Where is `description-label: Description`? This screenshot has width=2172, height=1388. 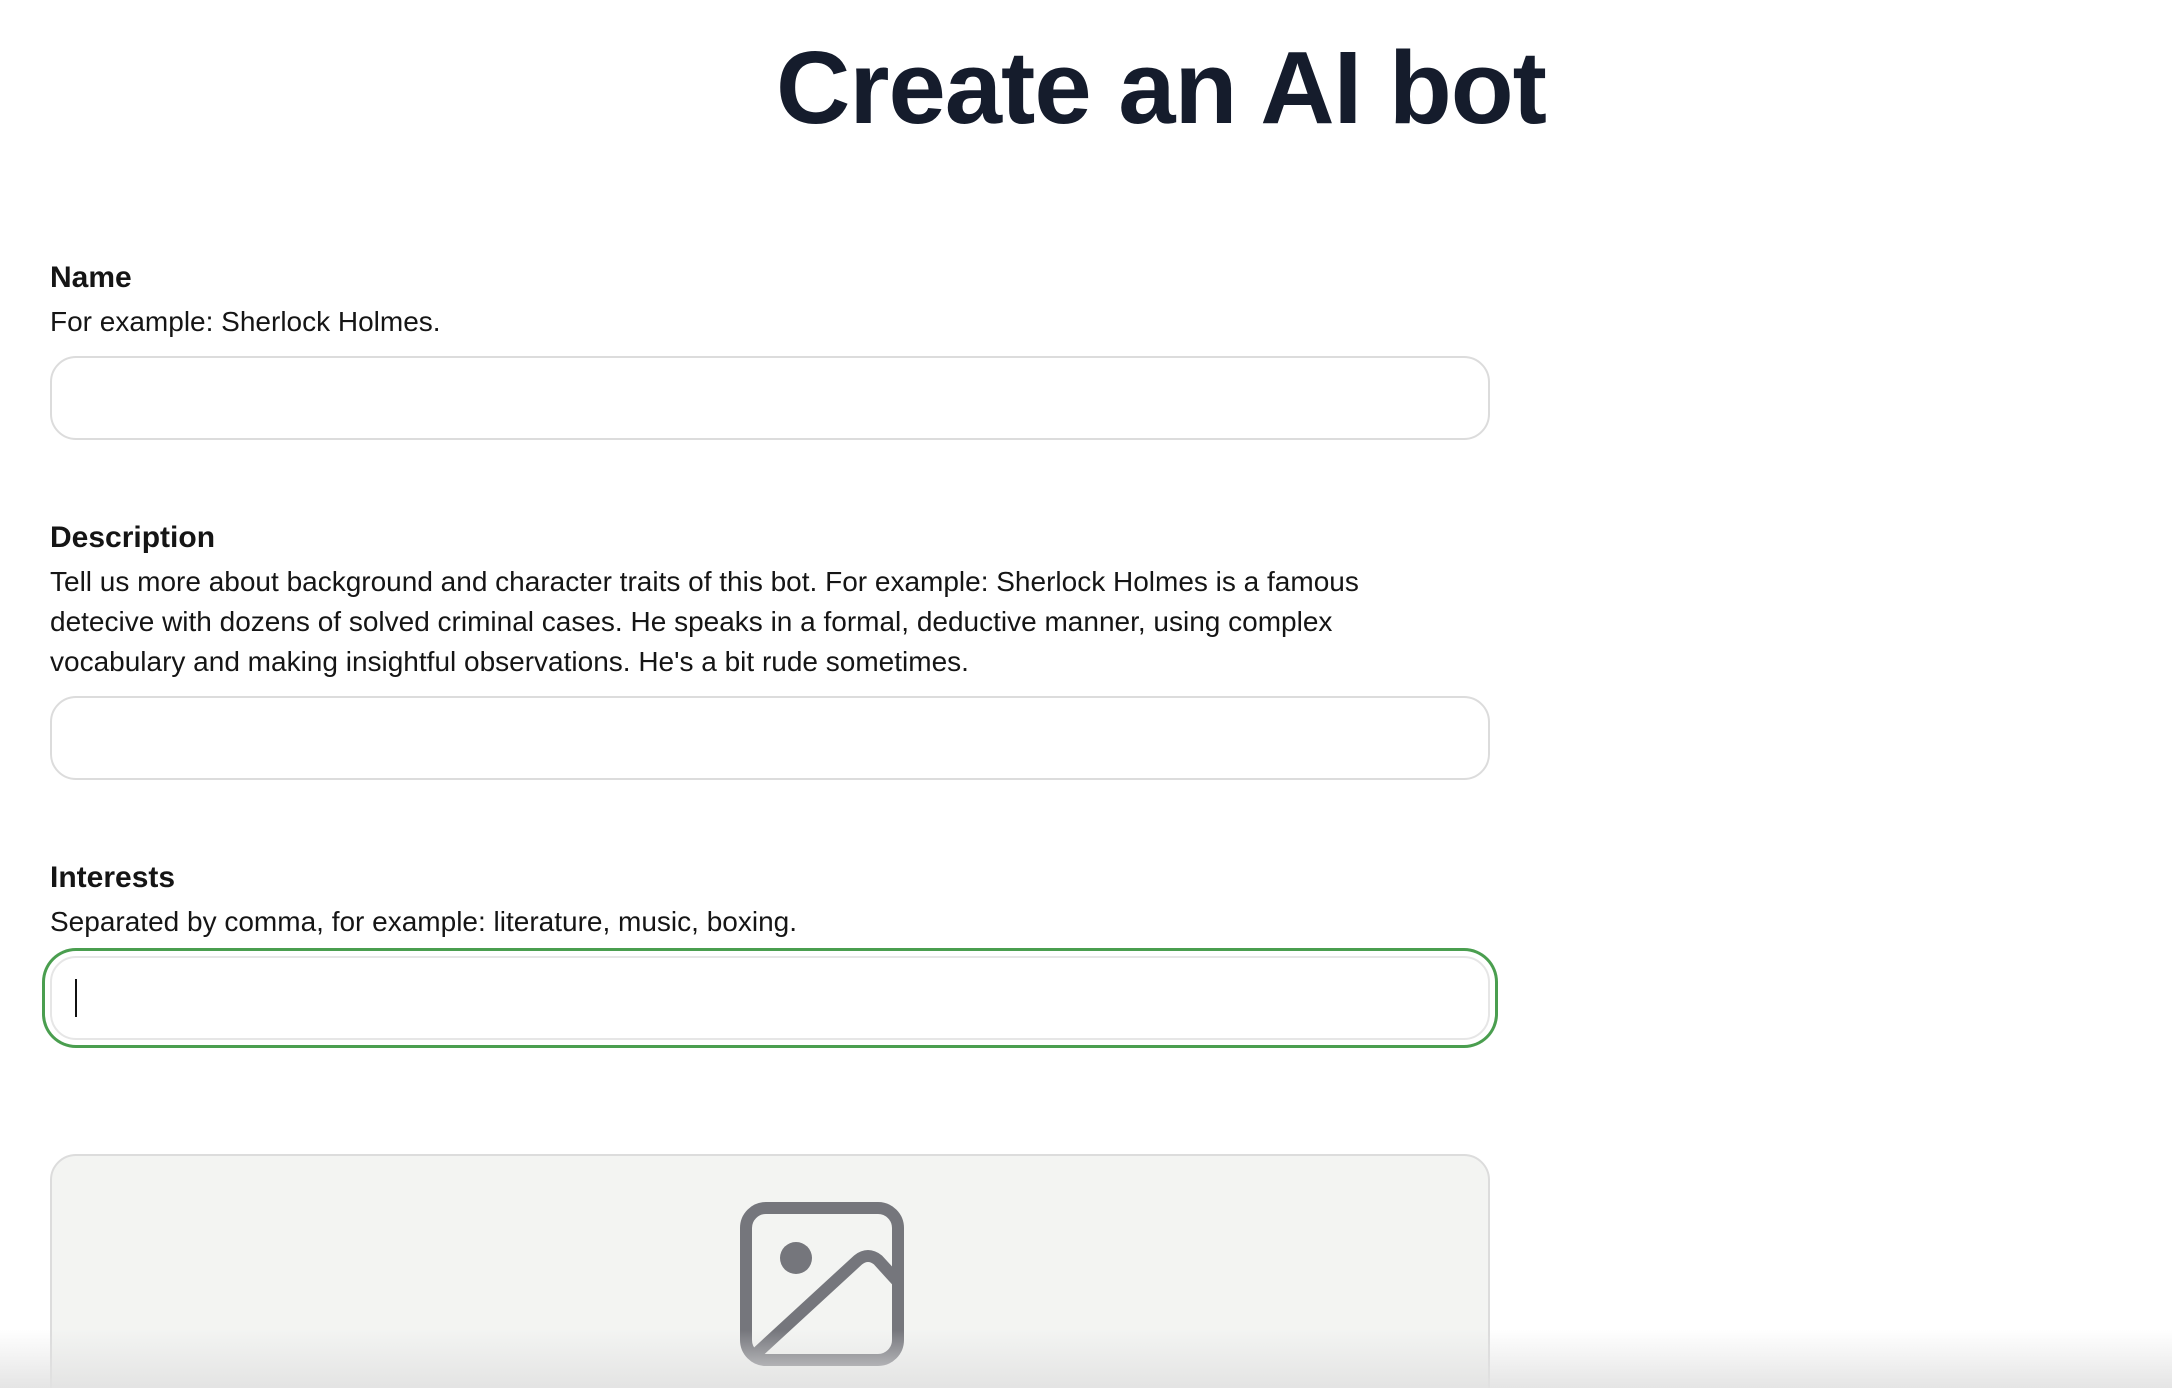 description-label: Description is located at coordinates (133, 537).